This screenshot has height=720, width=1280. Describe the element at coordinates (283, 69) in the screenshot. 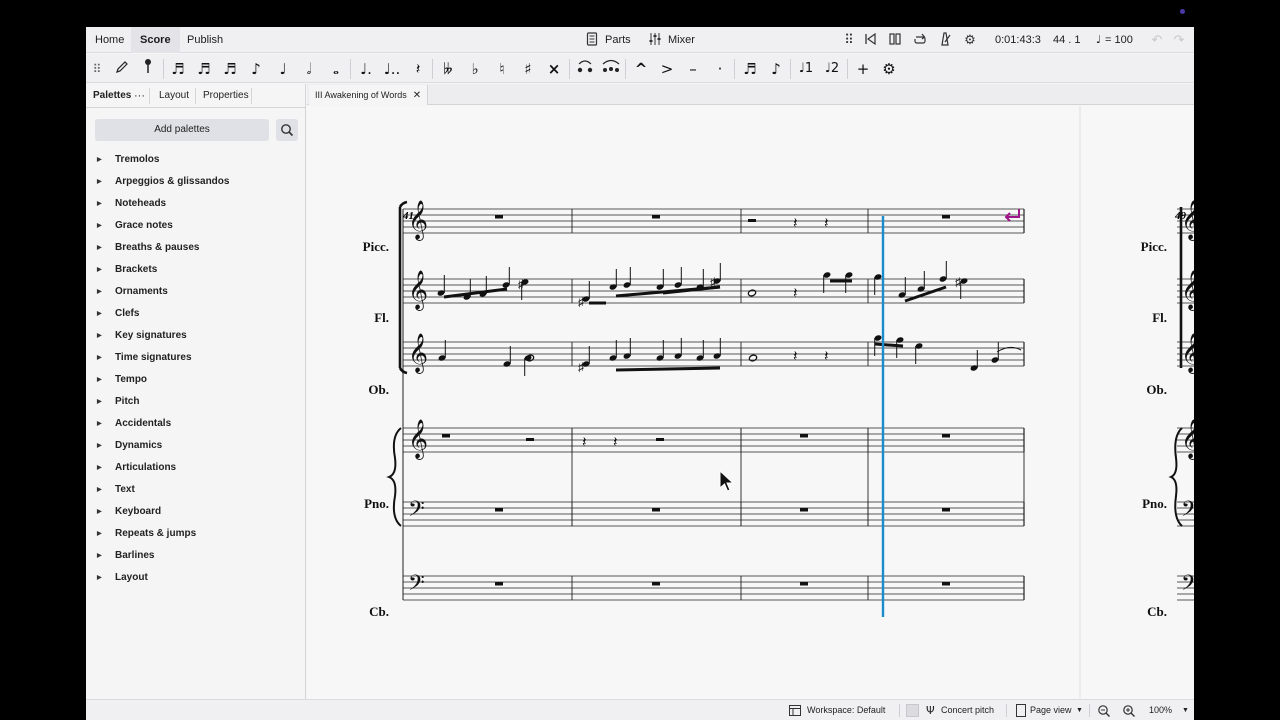

I see `quarter-note-icon: ♩` at that location.